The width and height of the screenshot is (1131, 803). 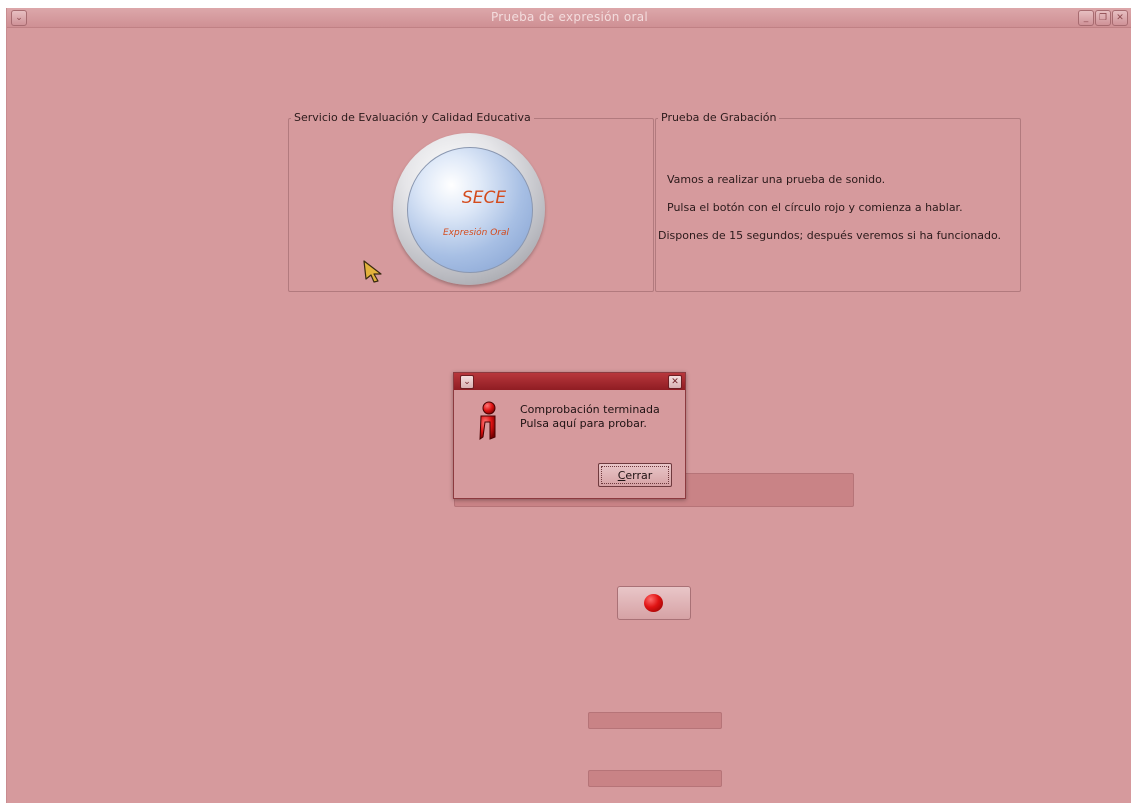 I want to click on dialog-message-line-1: Comprobación terminada, so click(x=590, y=409).